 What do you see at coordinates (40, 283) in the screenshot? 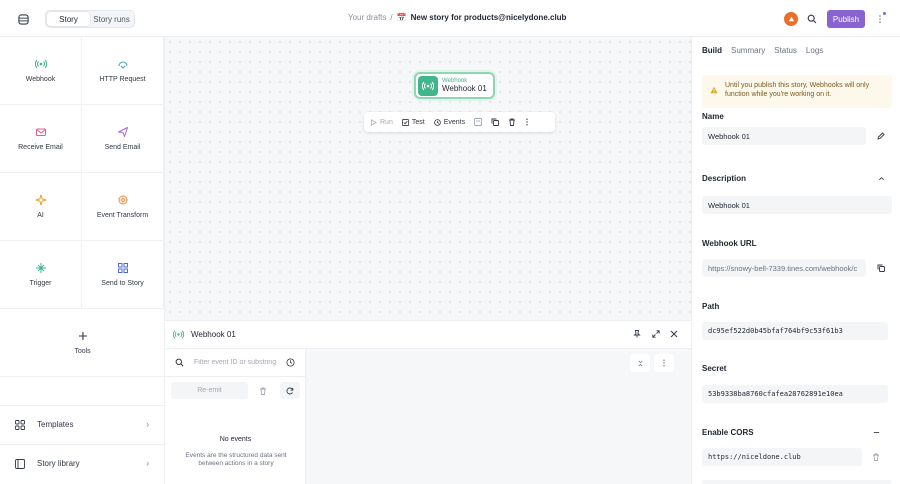
I see `tool-label: Trigger` at bounding box center [40, 283].